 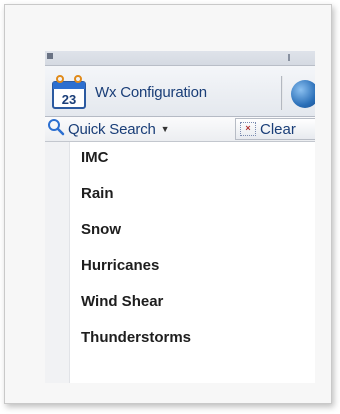 What do you see at coordinates (186, 266) in the screenshot?
I see `list-item: Hurricanes` at bounding box center [186, 266].